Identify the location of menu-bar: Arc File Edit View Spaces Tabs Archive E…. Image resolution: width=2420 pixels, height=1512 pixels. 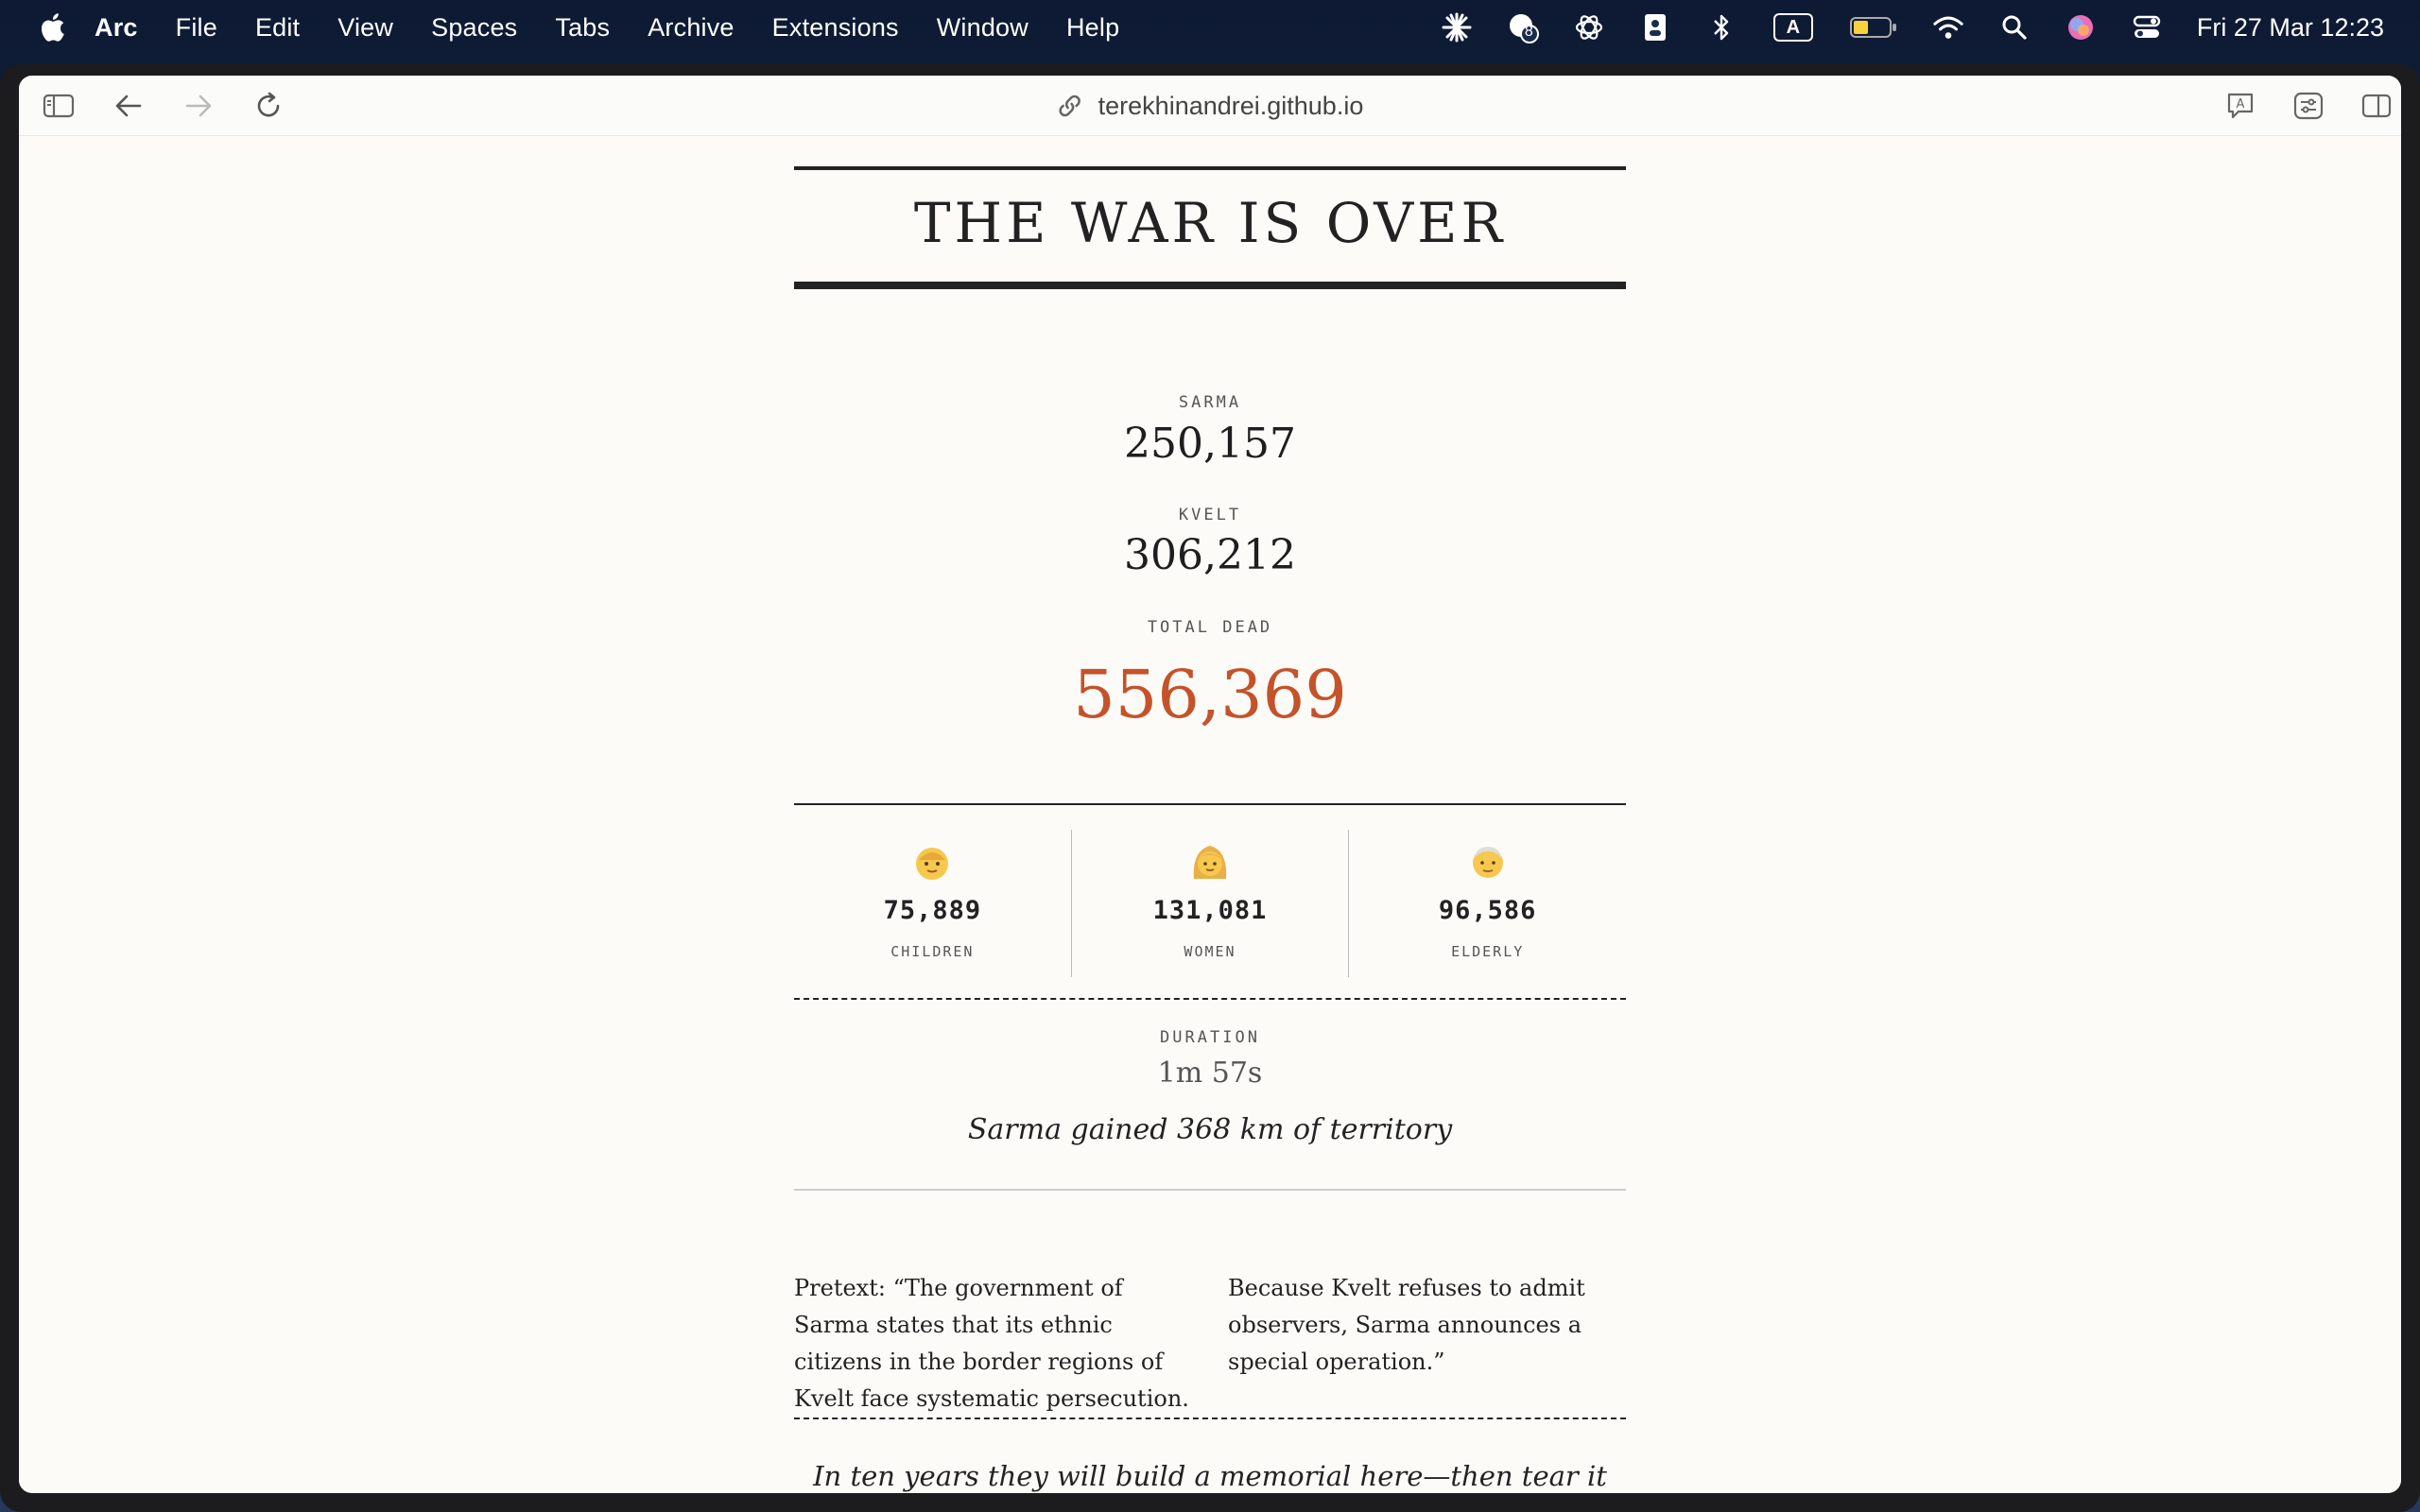
(1210, 27).